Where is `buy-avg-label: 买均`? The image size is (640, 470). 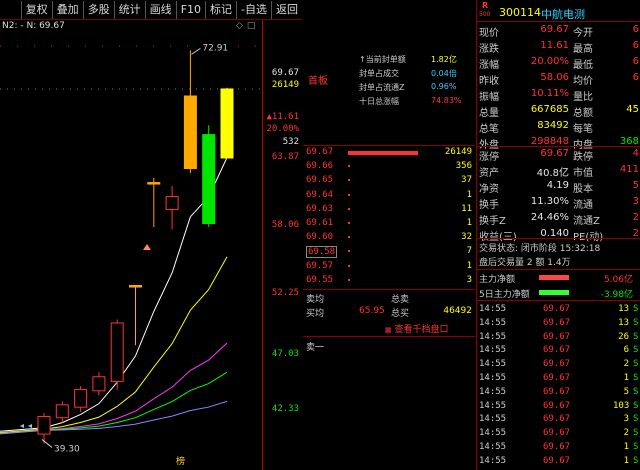 buy-avg-label: 买均 is located at coordinates (315, 314).